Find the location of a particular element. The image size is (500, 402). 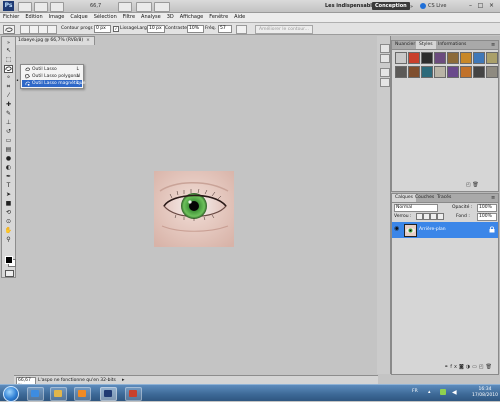

menu-fenetre: Fenêtre is located at coordinates (218, 17).